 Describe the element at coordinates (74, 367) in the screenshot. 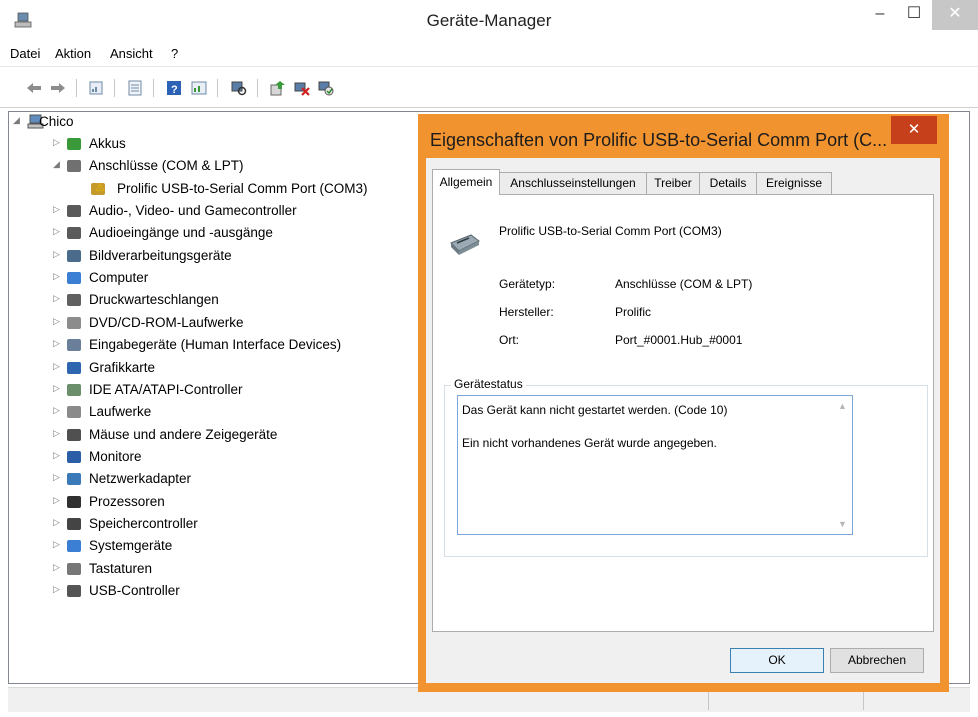

I see `display-adapter-icon` at that location.